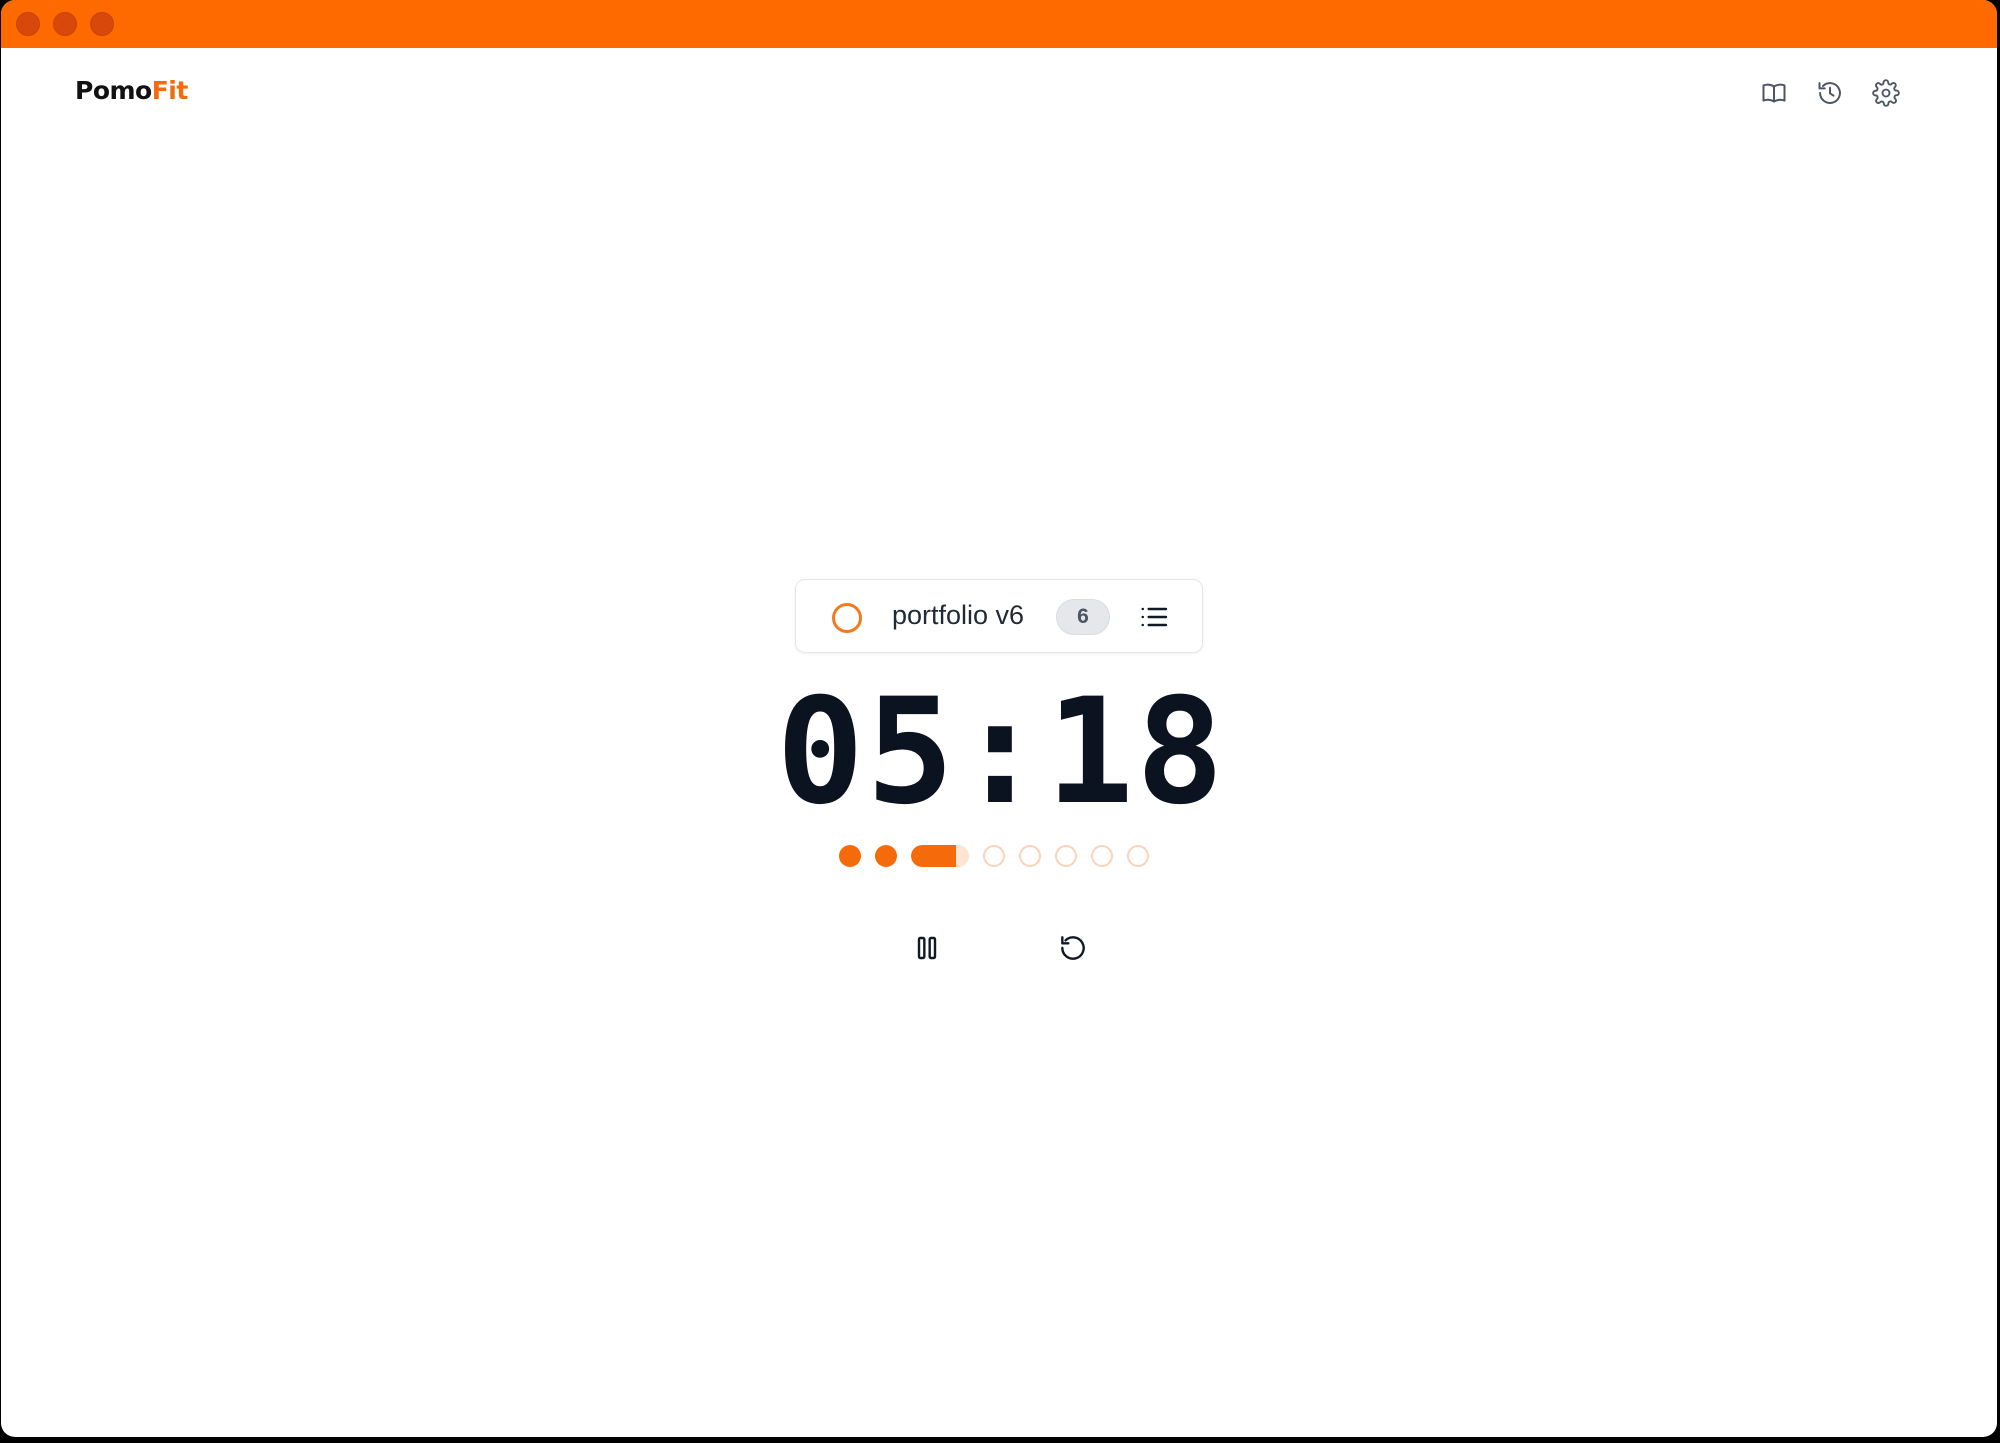 This screenshot has height=1443, width=2000. I want to click on book-icon, so click(1774, 93).